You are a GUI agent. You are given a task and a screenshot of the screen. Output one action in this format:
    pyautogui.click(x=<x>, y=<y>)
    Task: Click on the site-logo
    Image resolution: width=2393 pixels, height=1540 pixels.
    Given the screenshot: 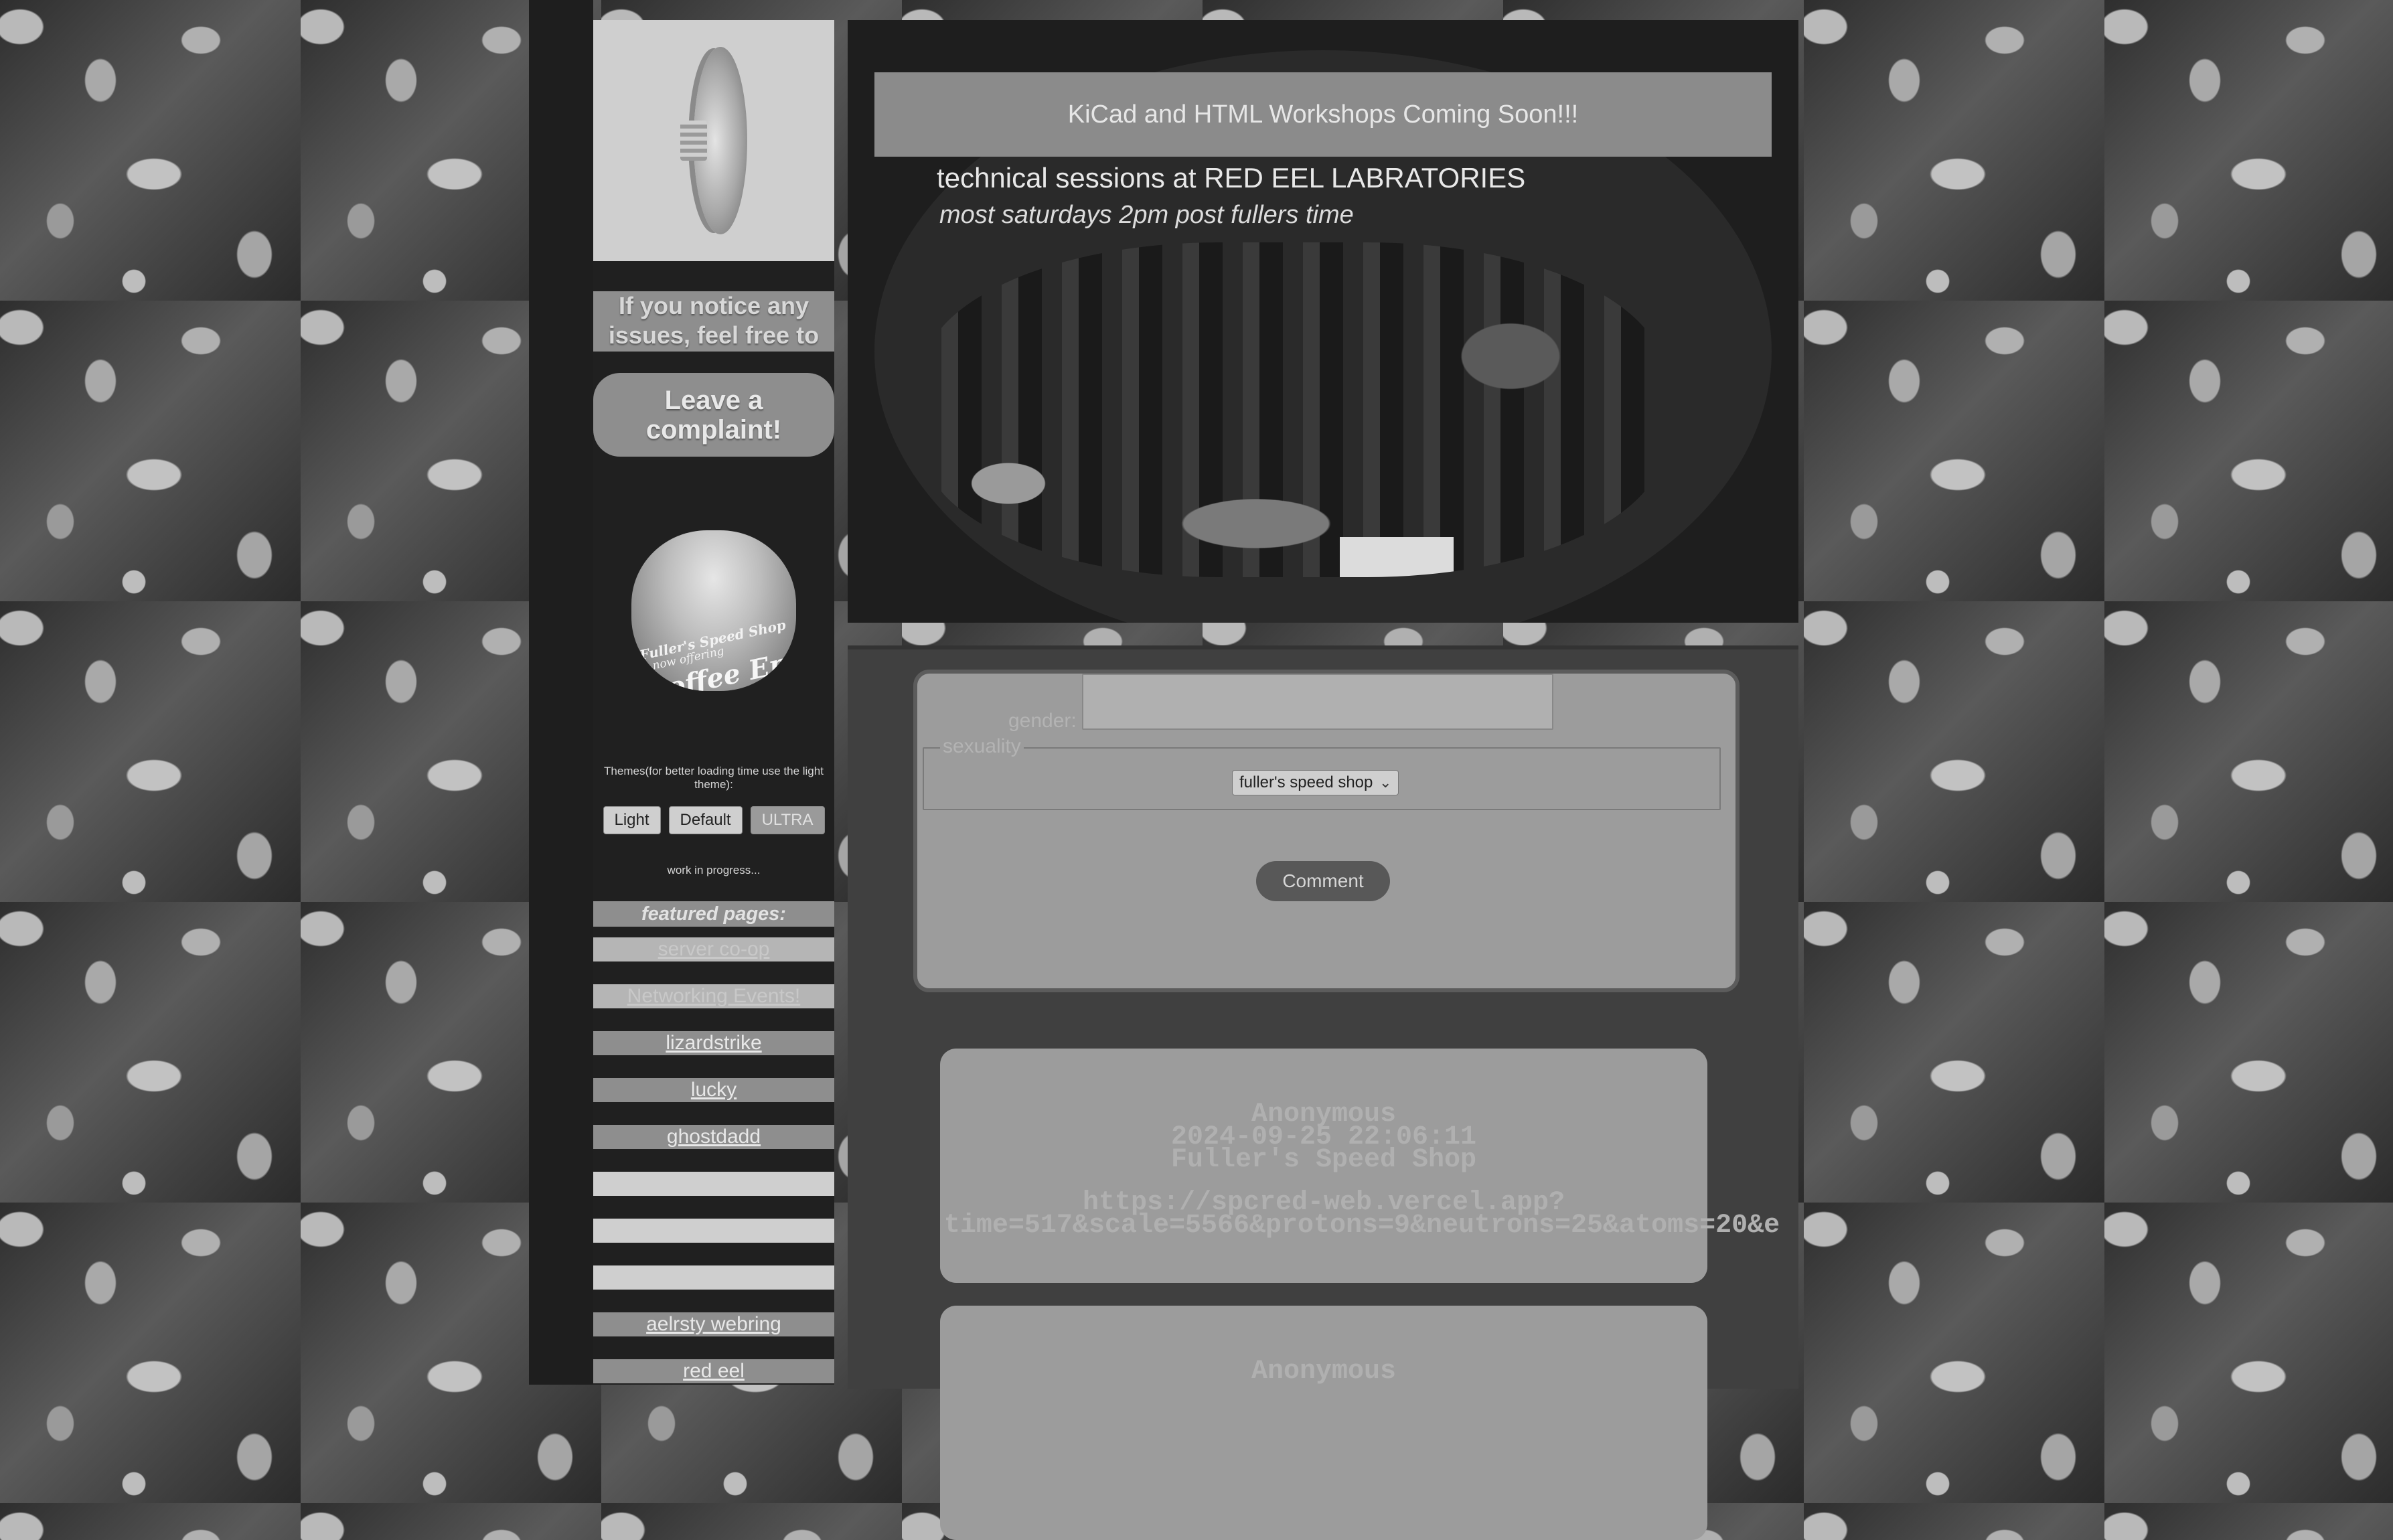 What is the action you would take?
    pyautogui.click(x=713, y=140)
    